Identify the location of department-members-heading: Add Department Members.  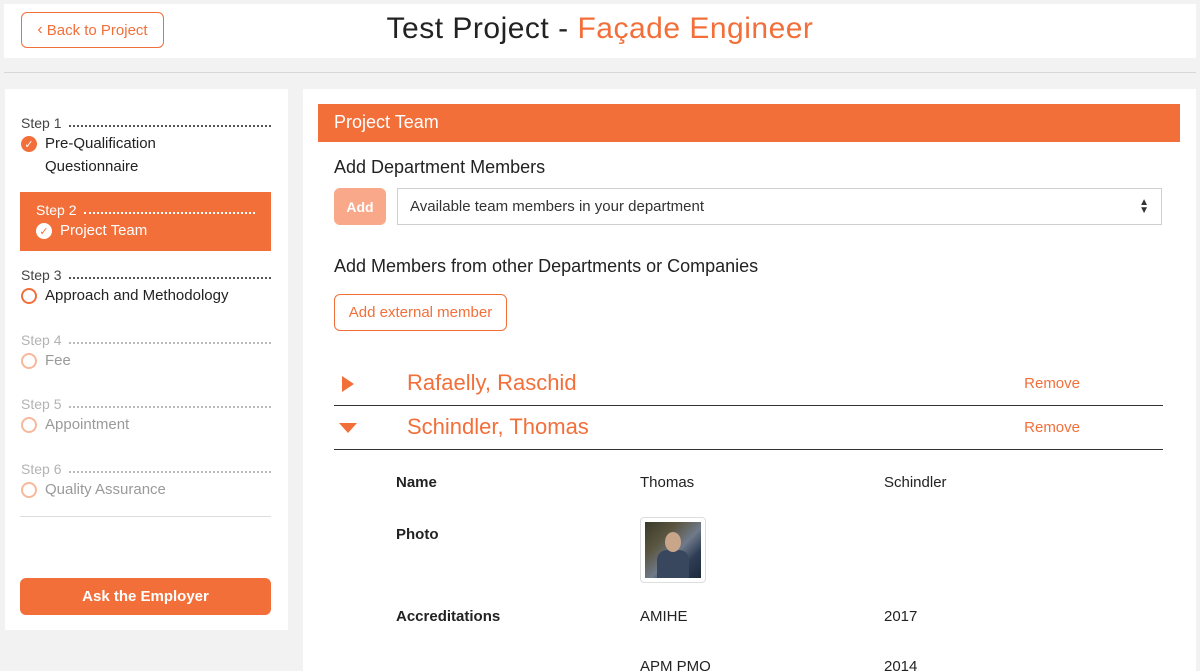
(440, 167).